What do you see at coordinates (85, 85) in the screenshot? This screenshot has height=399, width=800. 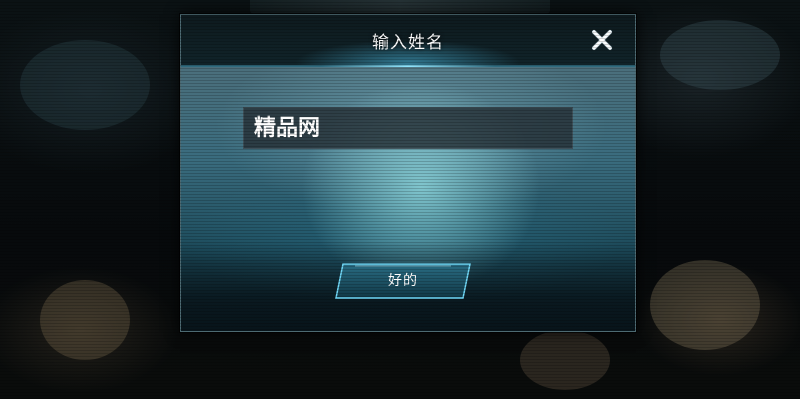 I see `background-foliage-top-left` at bounding box center [85, 85].